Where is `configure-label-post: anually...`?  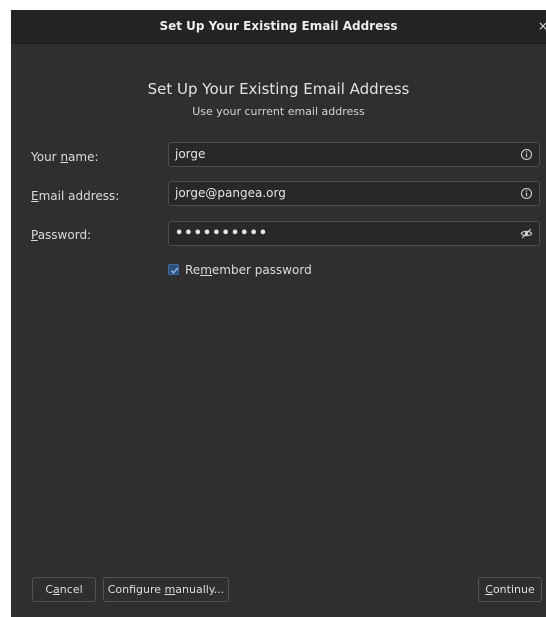 configure-label-post: anually... is located at coordinates (200, 589).